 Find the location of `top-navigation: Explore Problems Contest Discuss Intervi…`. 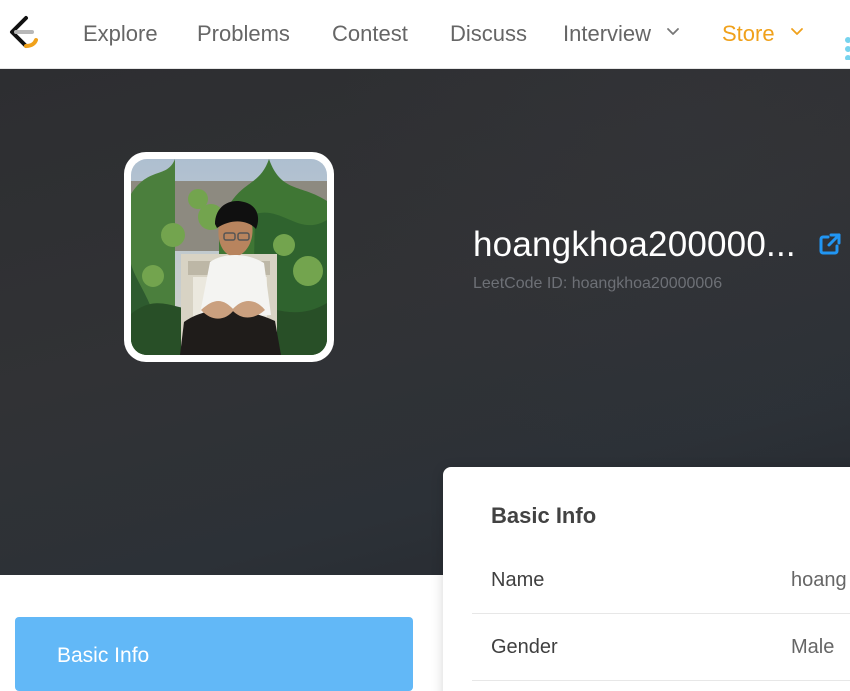

top-navigation: Explore Problems Contest Discuss Intervi… is located at coordinates (425, 34).